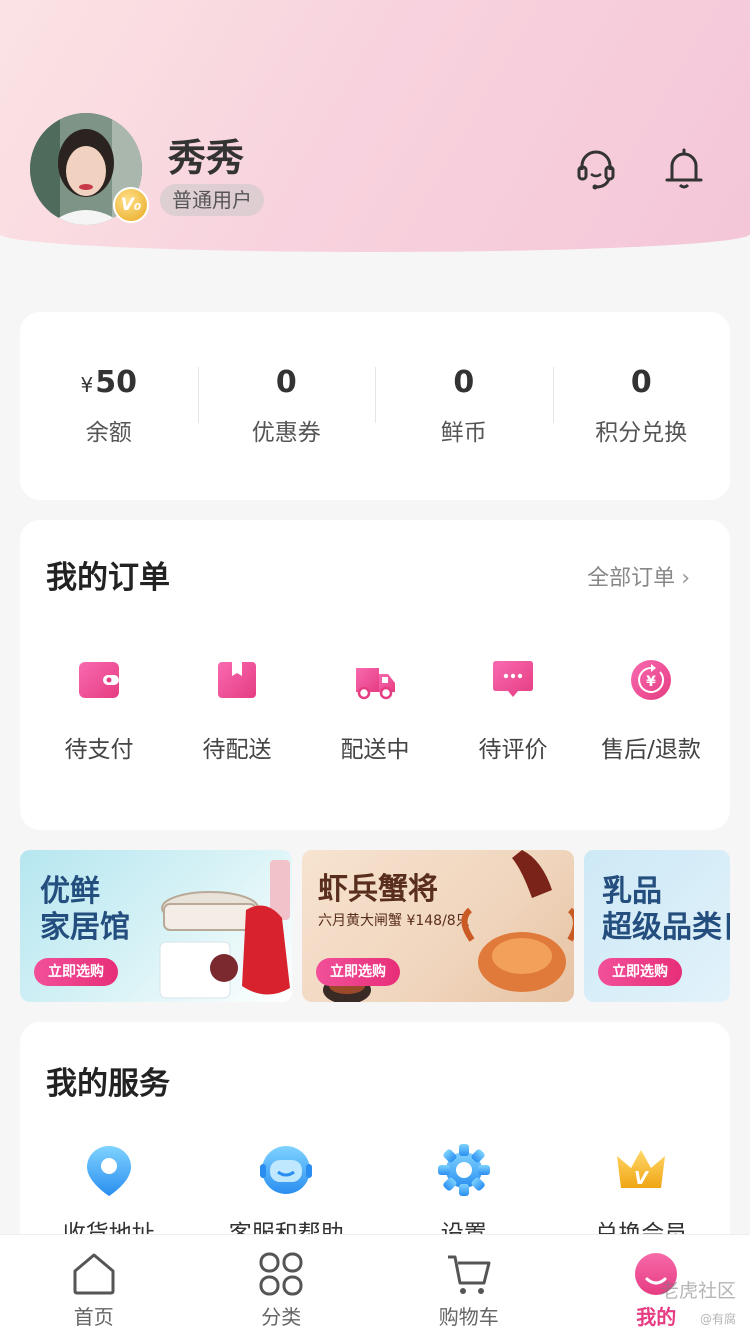 The width and height of the screenshot is (750, 1334). What do you see at coordinates (596, 168) in the screenshot?
I see `customer-service-icon` at bounding box center [596, 168].